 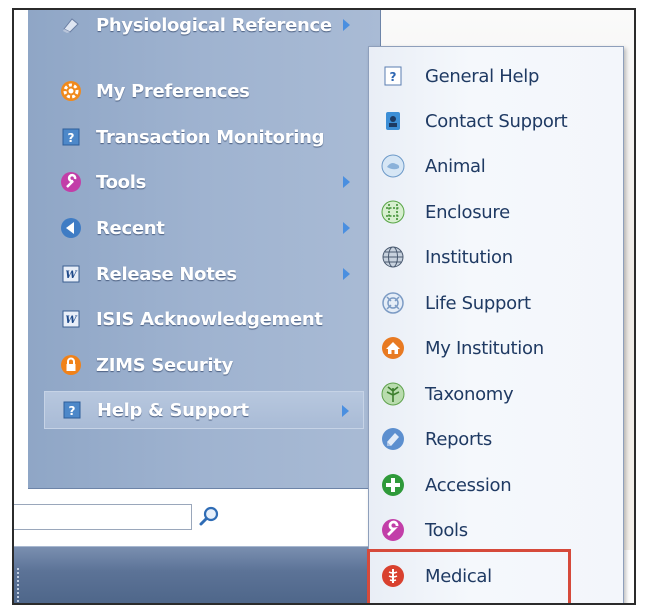 I want to click on eraser-icon, so click(x=71, y=25).